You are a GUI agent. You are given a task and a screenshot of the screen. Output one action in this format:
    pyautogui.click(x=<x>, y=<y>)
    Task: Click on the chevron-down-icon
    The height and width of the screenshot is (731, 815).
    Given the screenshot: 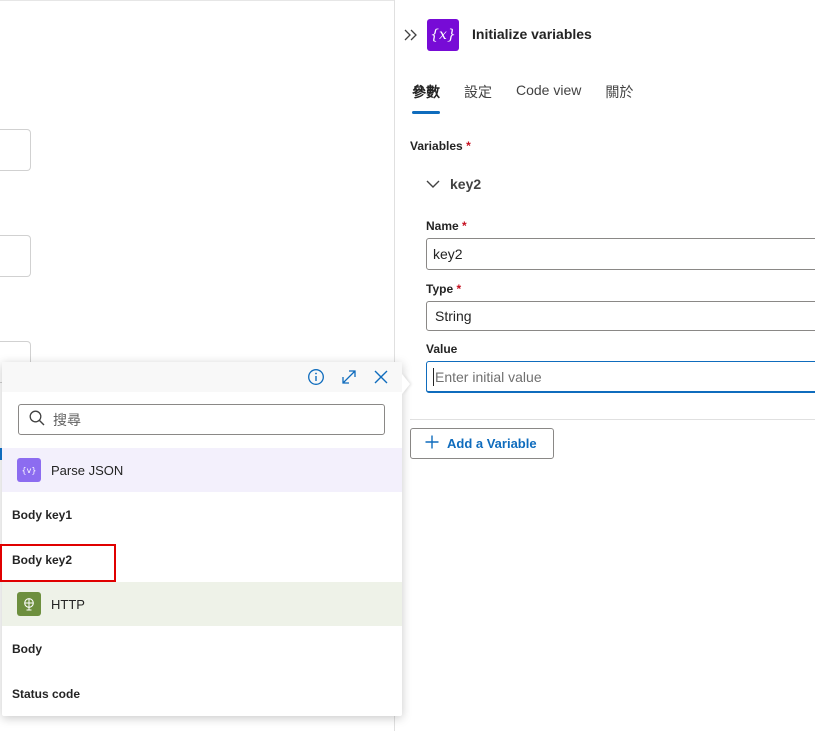 What is the action you would take?
    pyautogui.click(x=433, y=184)
    